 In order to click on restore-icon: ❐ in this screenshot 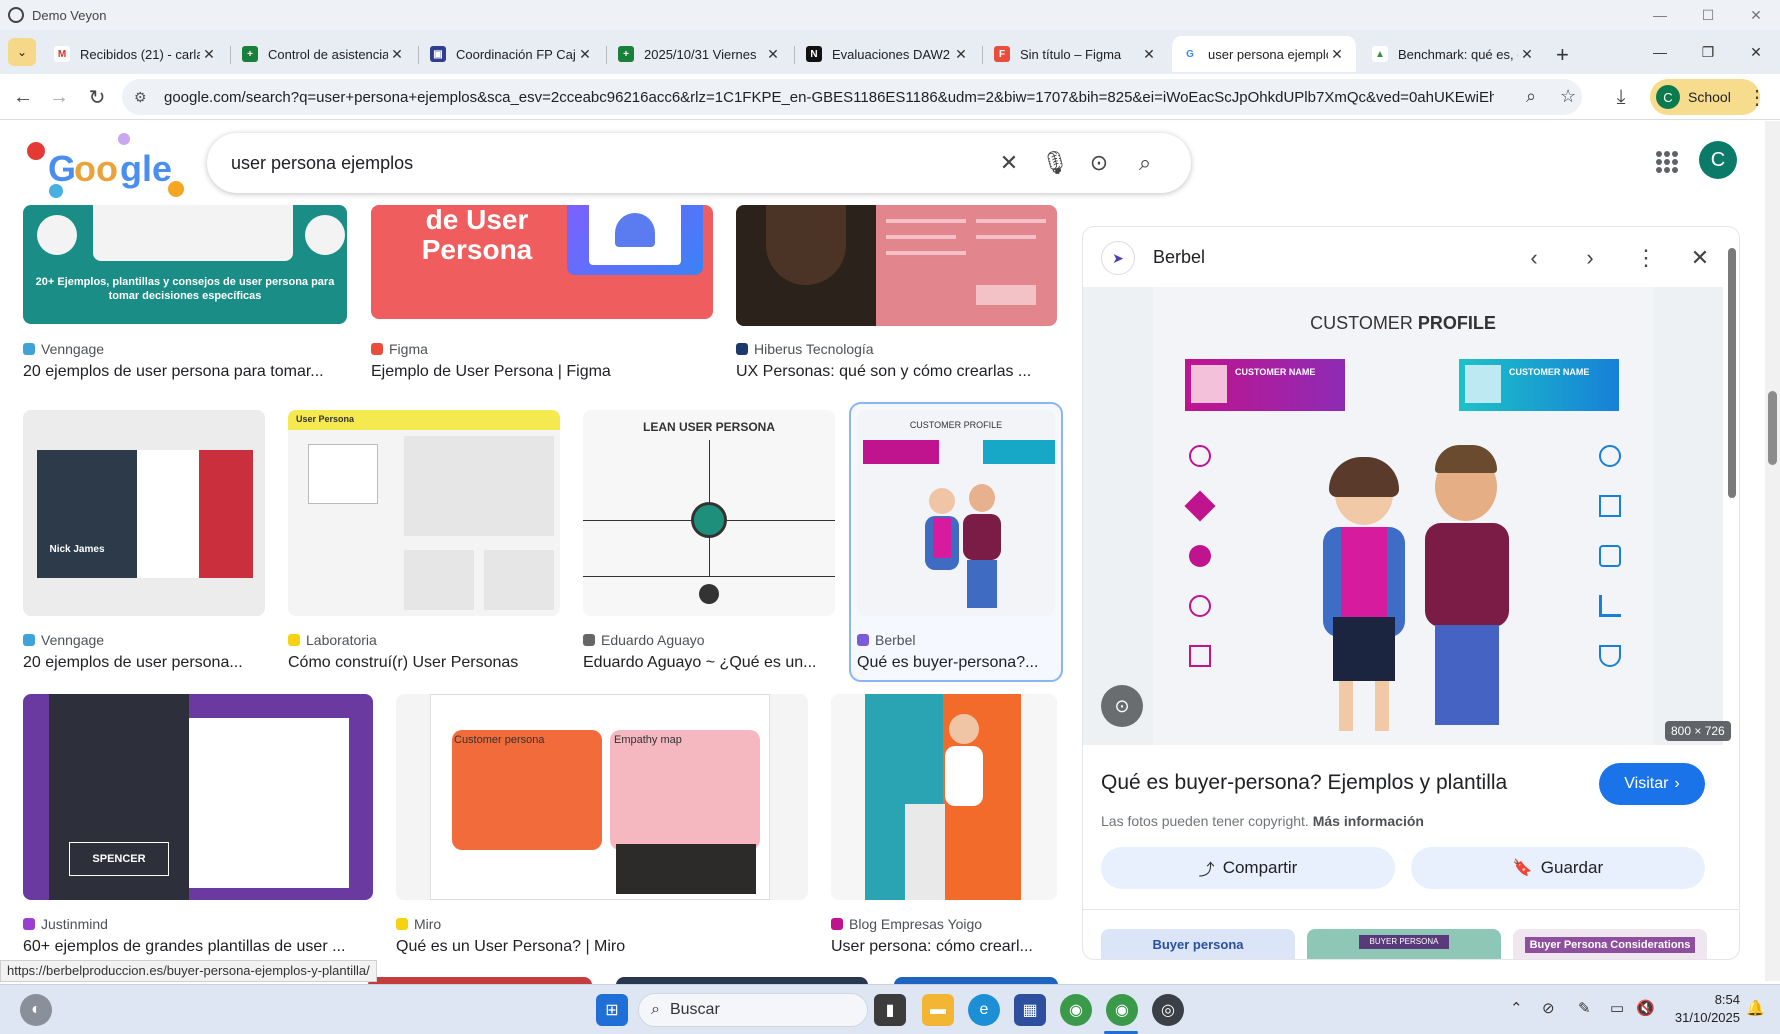, I will do `click(1708, 52)`.